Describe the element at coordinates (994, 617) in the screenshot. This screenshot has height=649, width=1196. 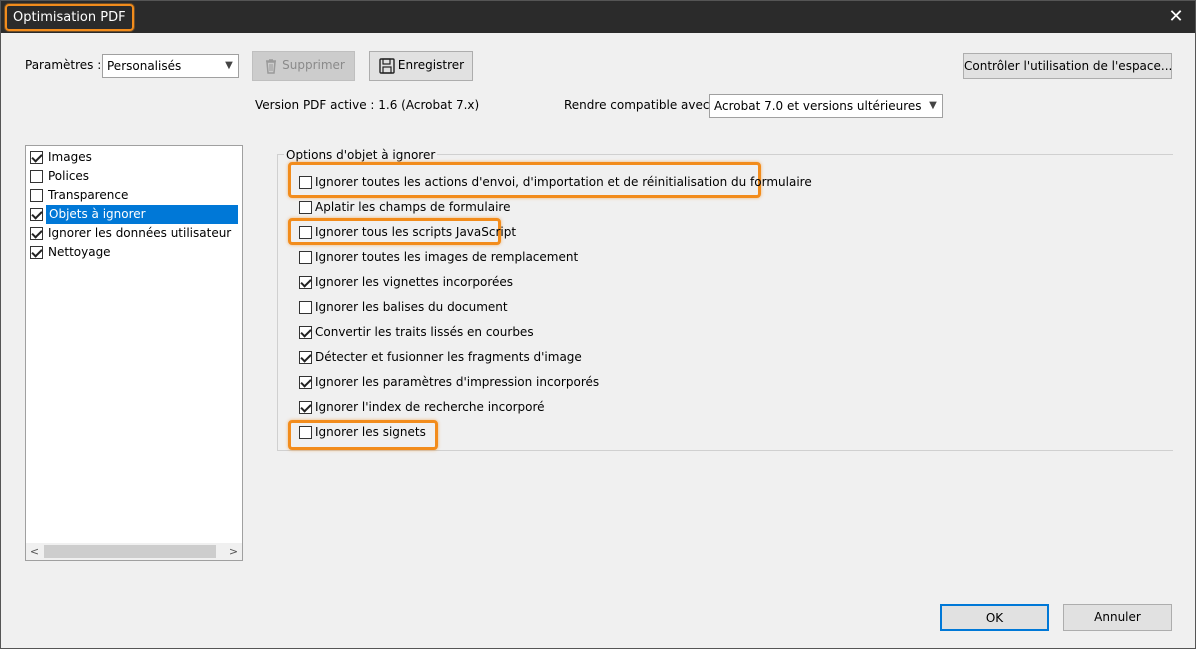
I see `ok-button: OK` at that location.